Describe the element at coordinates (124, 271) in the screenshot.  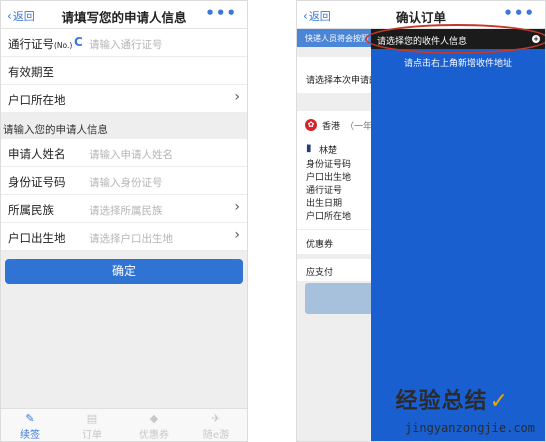
I see `confirm-button: 确定` at that location.